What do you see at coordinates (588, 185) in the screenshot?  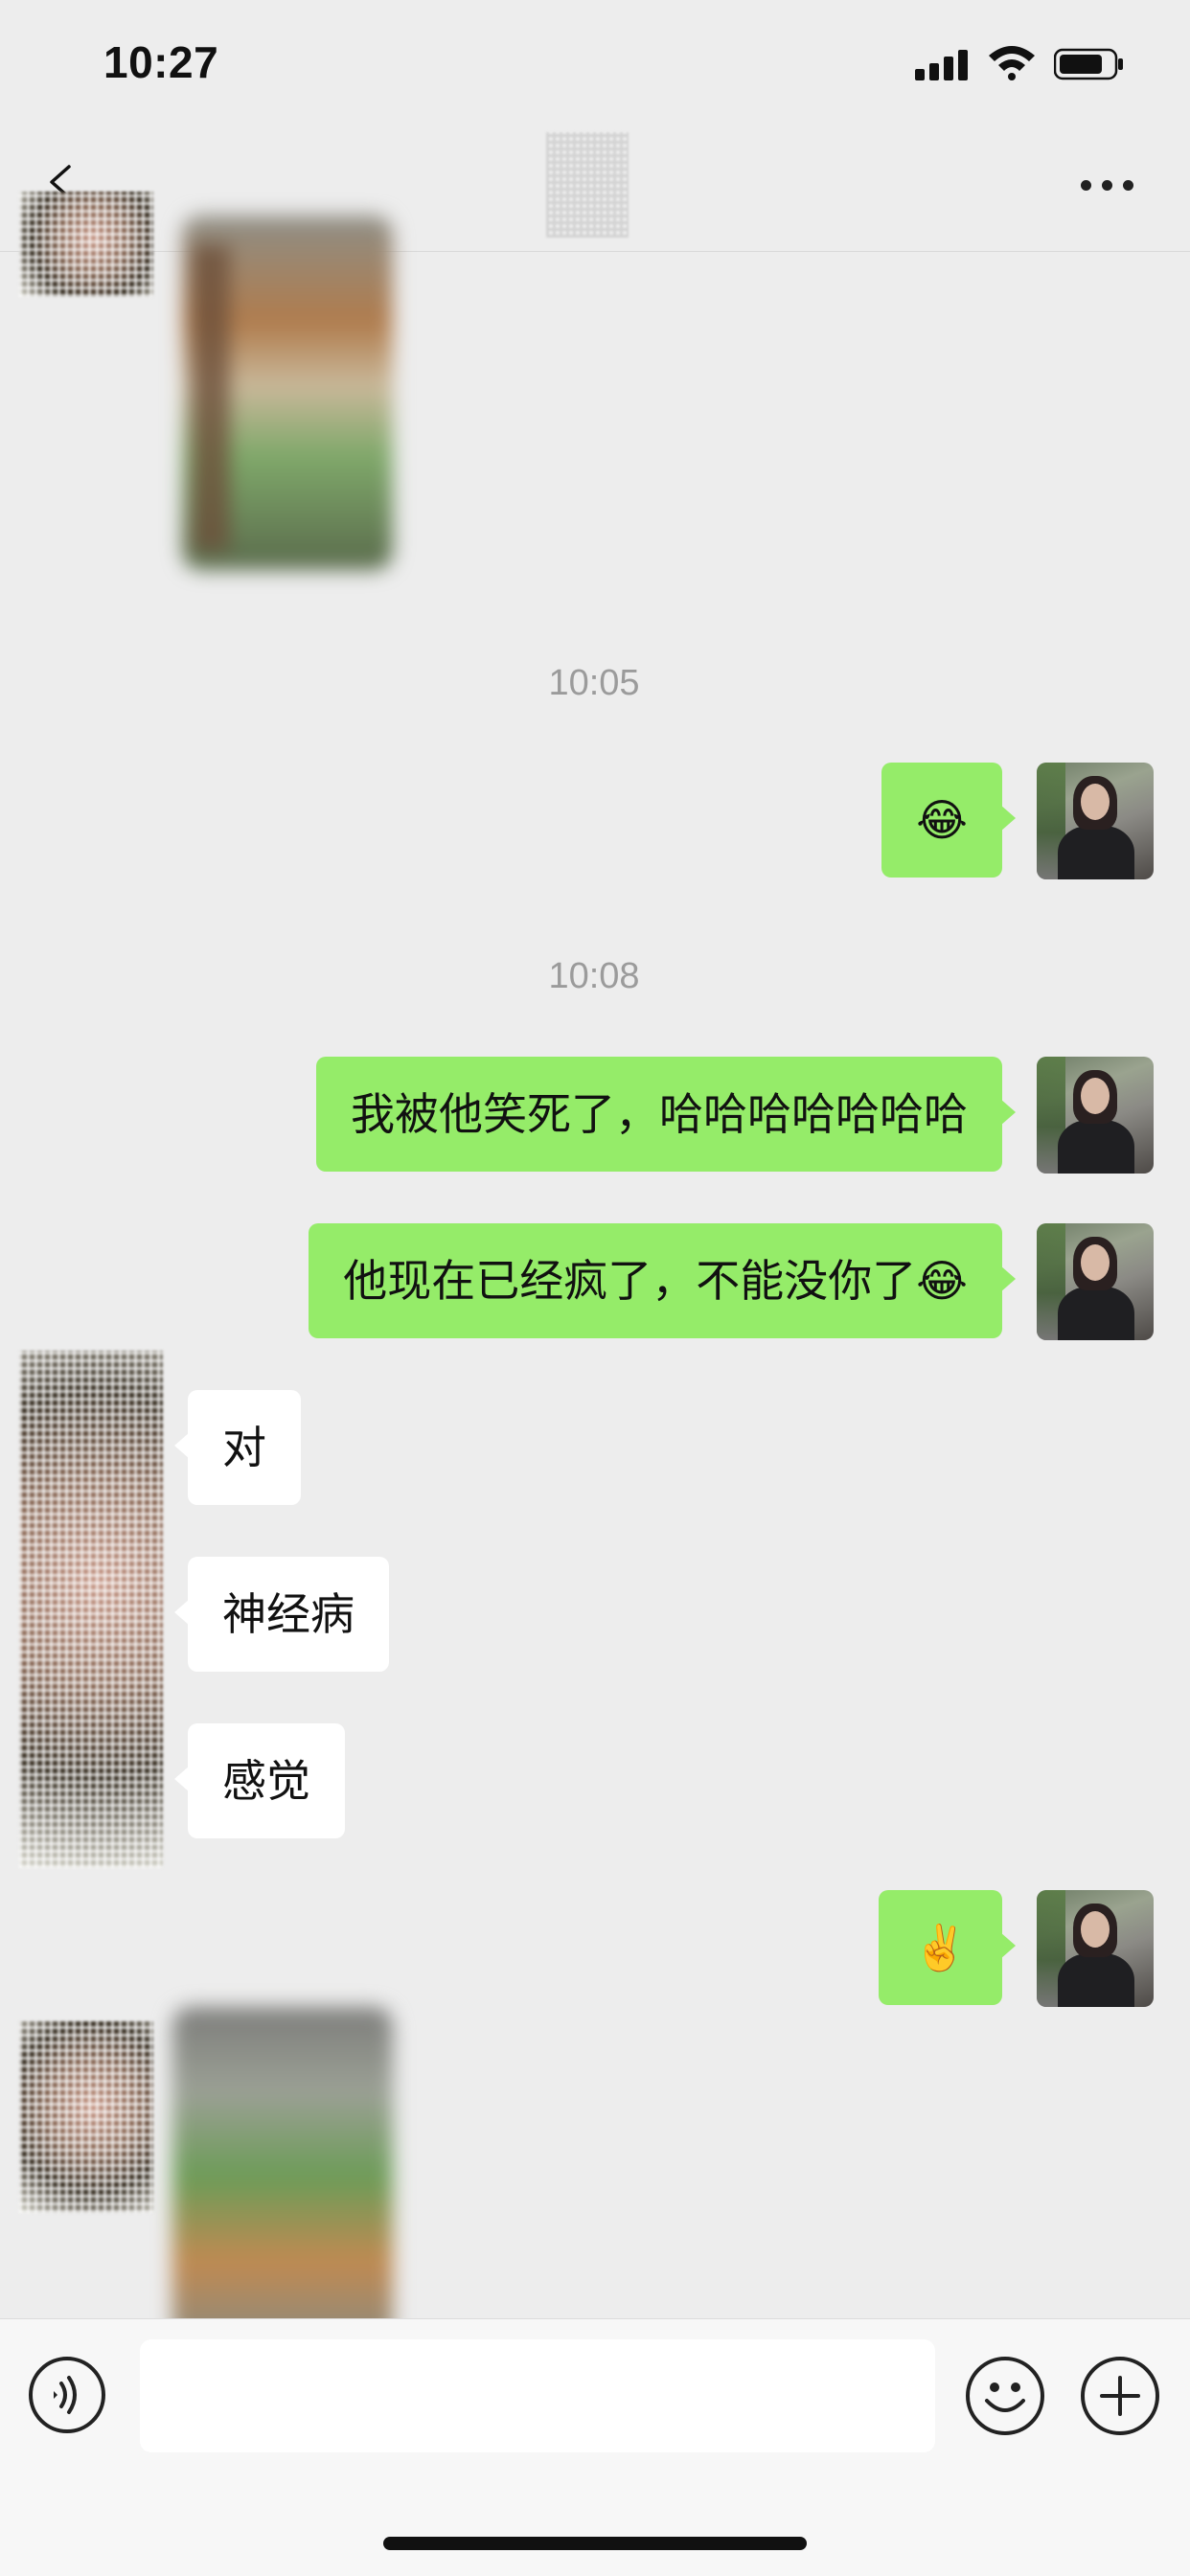 I see `chat-title-blurred` at bounding box center [588, 185].